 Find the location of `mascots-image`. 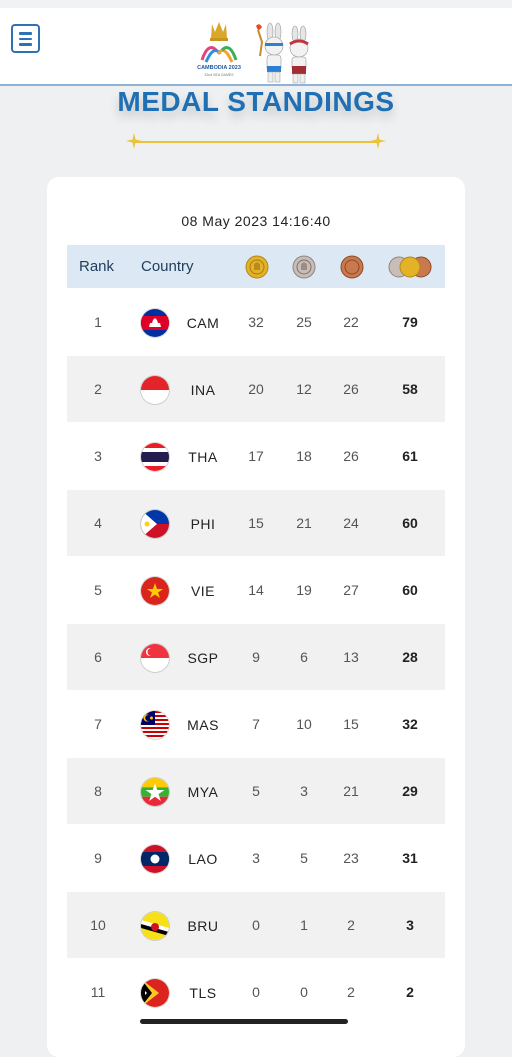

mascots-image is located at coordinates (285, 55).